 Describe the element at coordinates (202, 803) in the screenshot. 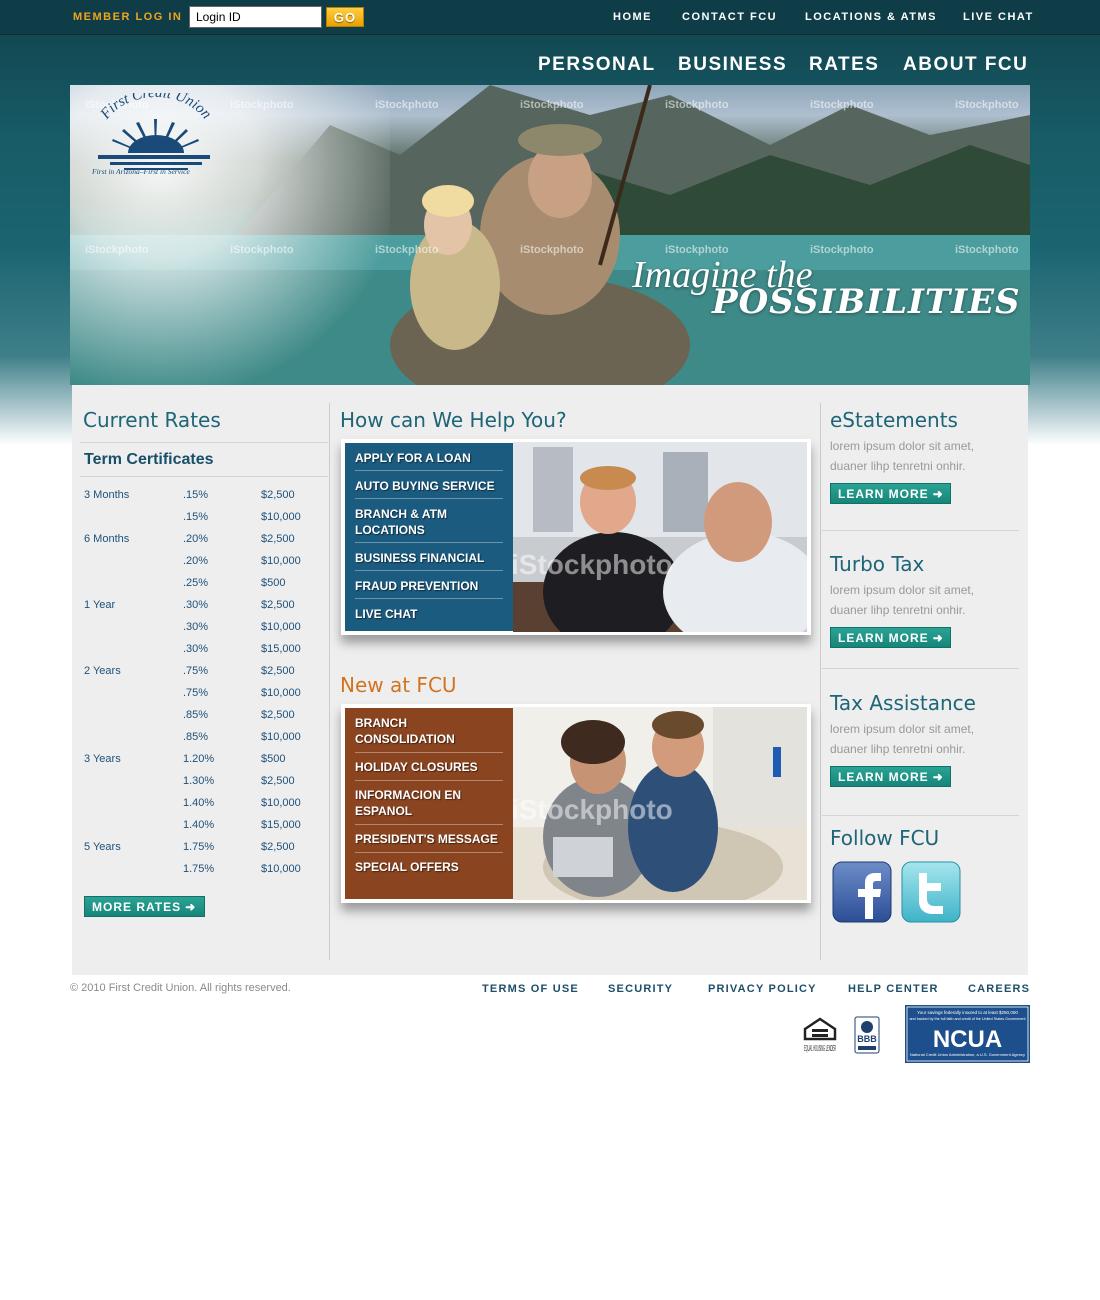

I see `table-row: 1.40% $10,000` at that location.